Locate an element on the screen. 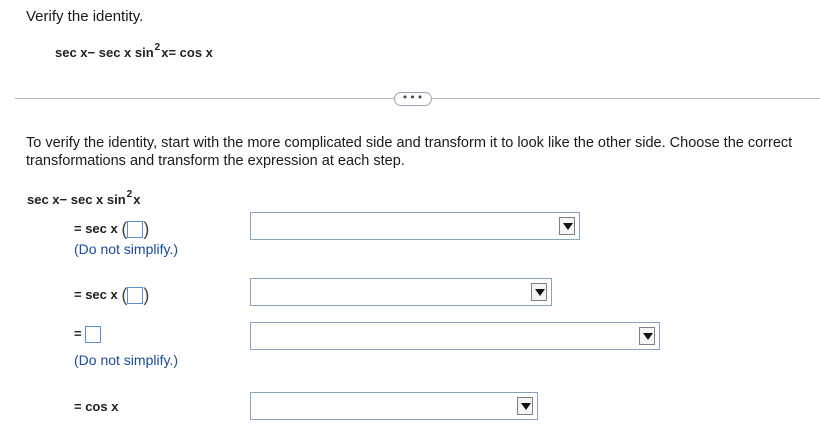 The image size is (820, 435). step-2-transformation-select is located at coordinates (401, 292).